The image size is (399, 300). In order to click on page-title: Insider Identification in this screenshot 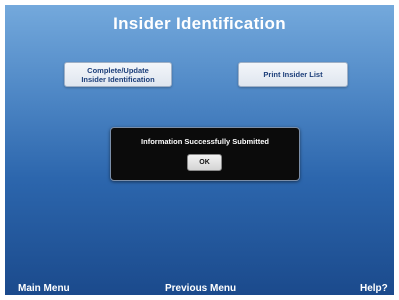, I will do `click(199, 23)`.